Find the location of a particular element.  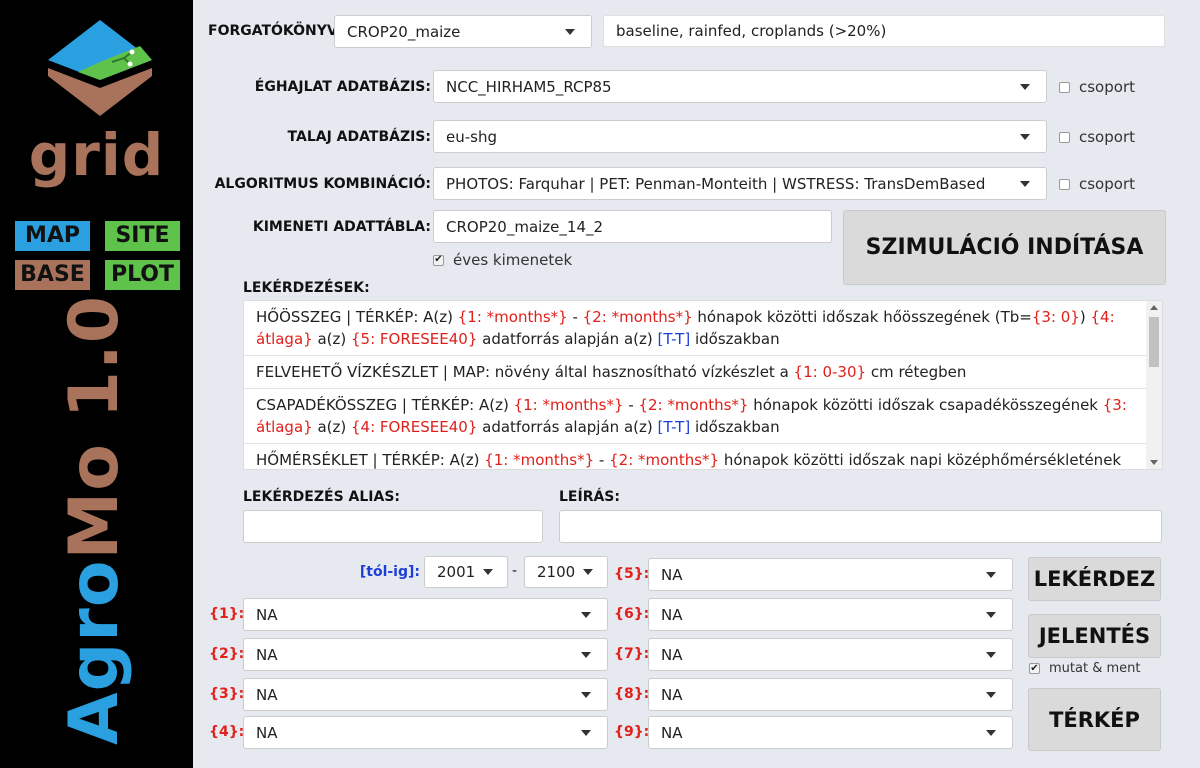

description-label: LEÍRÁS: is located at coordinates (589, 497).